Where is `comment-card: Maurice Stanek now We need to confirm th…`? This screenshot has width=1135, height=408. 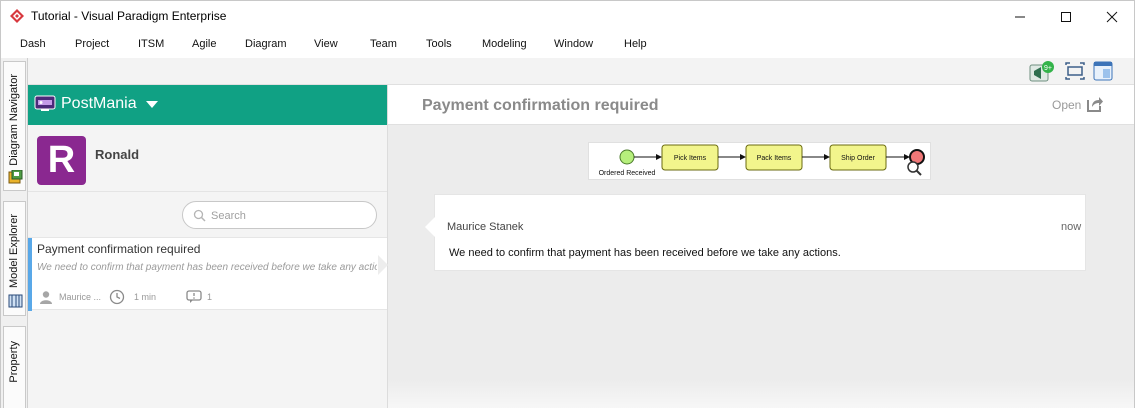 comment-card: Maurice Stanek now We need to confirm th… is located at coordinates (755, 232).